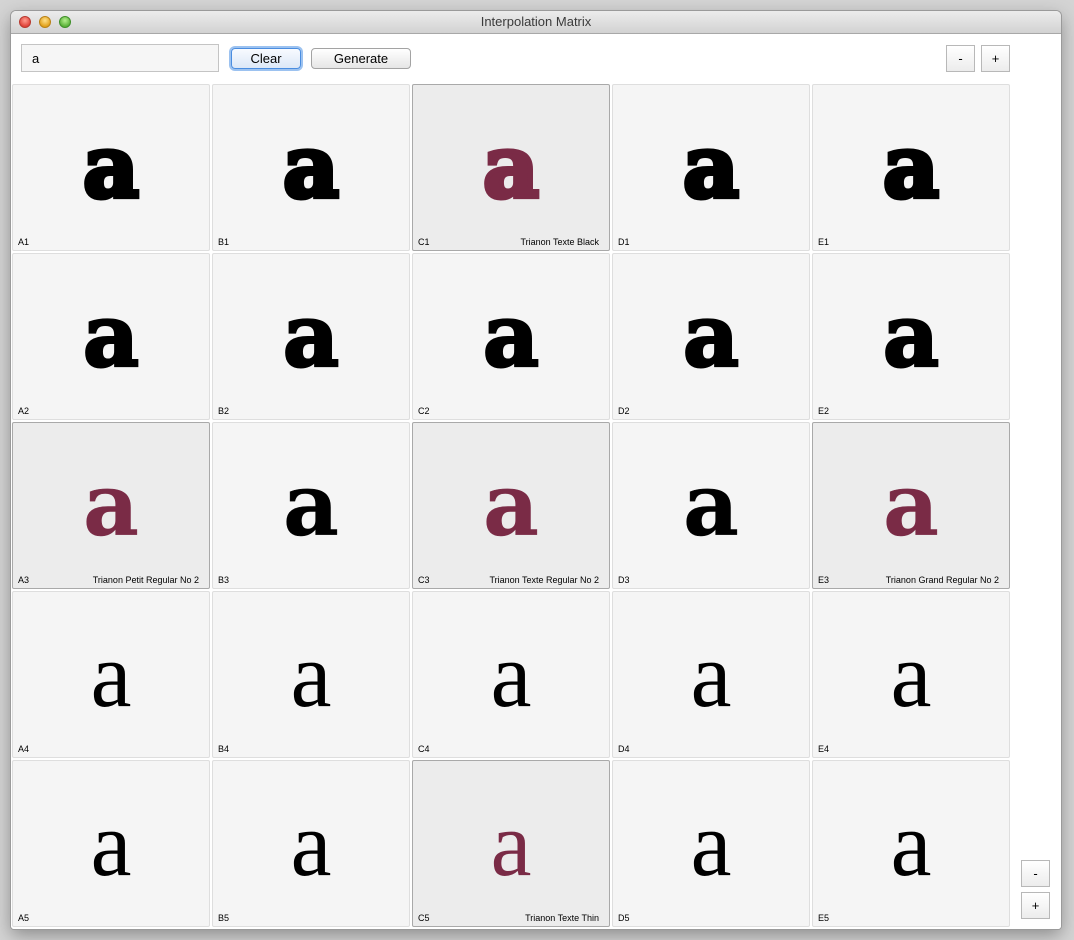 This screenshot has width=1074, height=940. I want to click on cell-id-label: A5, so click(24, 918).